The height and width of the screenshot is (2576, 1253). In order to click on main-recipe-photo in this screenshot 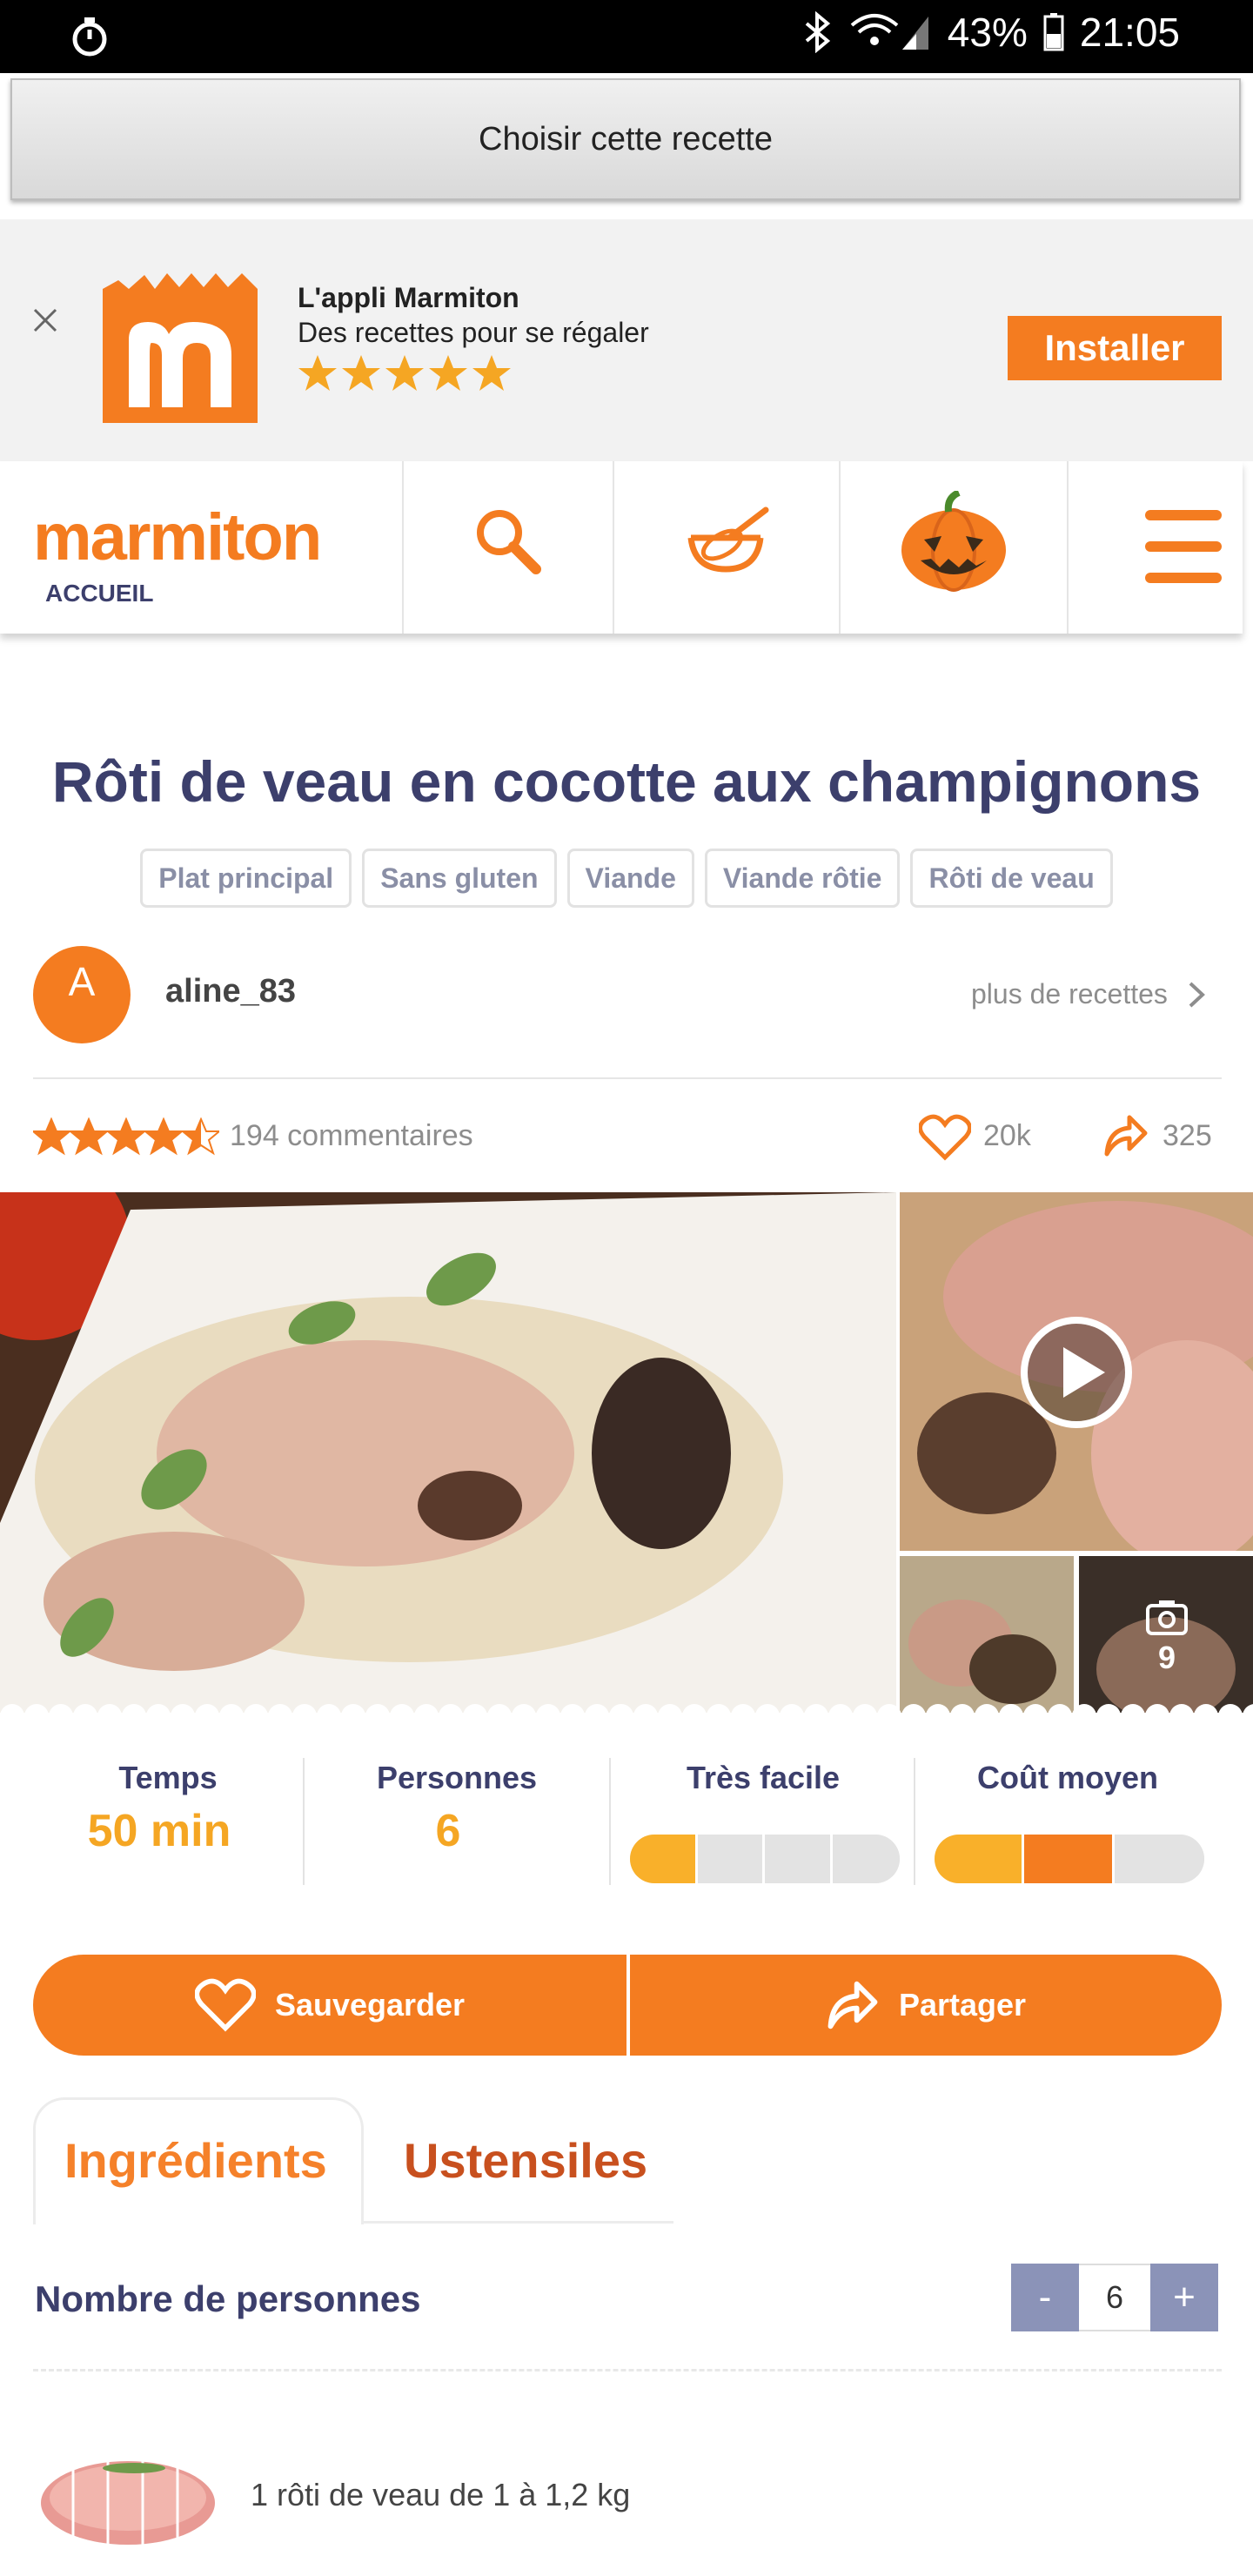, I will do `click(448, 1454)`.